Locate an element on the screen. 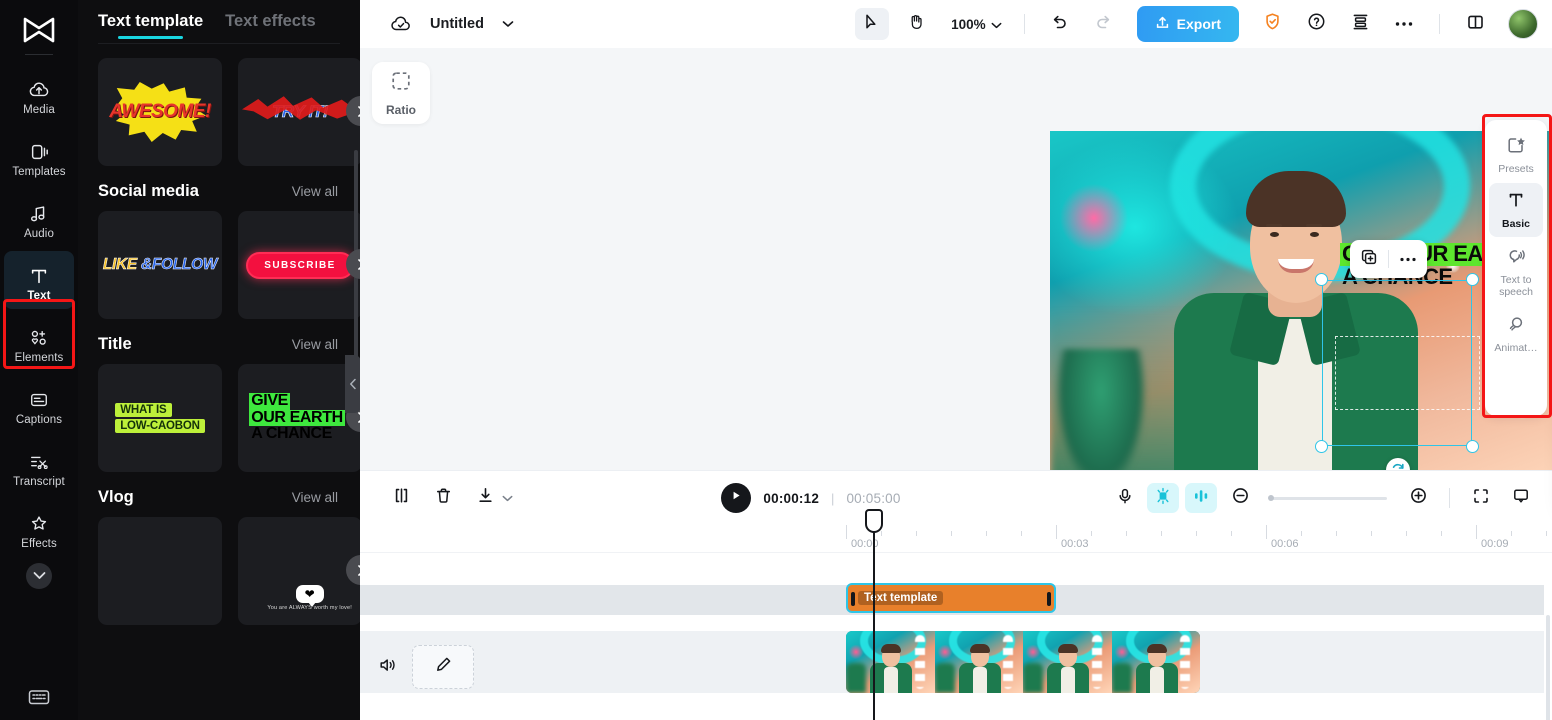 Image resolution: width=1552 pixels, height=720 pixels. zoom-in-button is located at coordinates (1418, 498).